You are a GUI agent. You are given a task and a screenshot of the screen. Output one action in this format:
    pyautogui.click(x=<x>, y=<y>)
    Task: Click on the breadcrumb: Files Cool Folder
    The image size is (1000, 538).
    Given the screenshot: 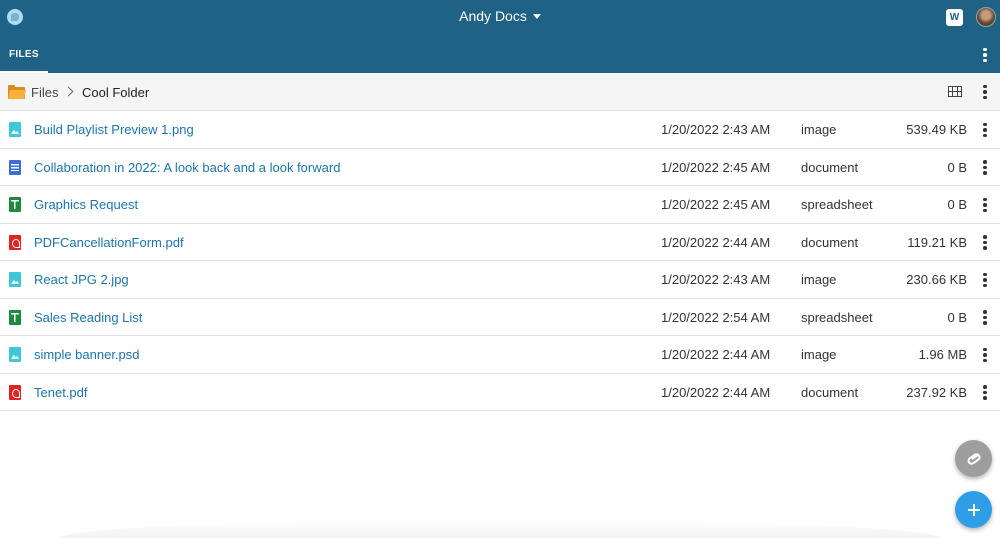 What is the action you would take?
    pyautogui.click(x=500, y=92)
    